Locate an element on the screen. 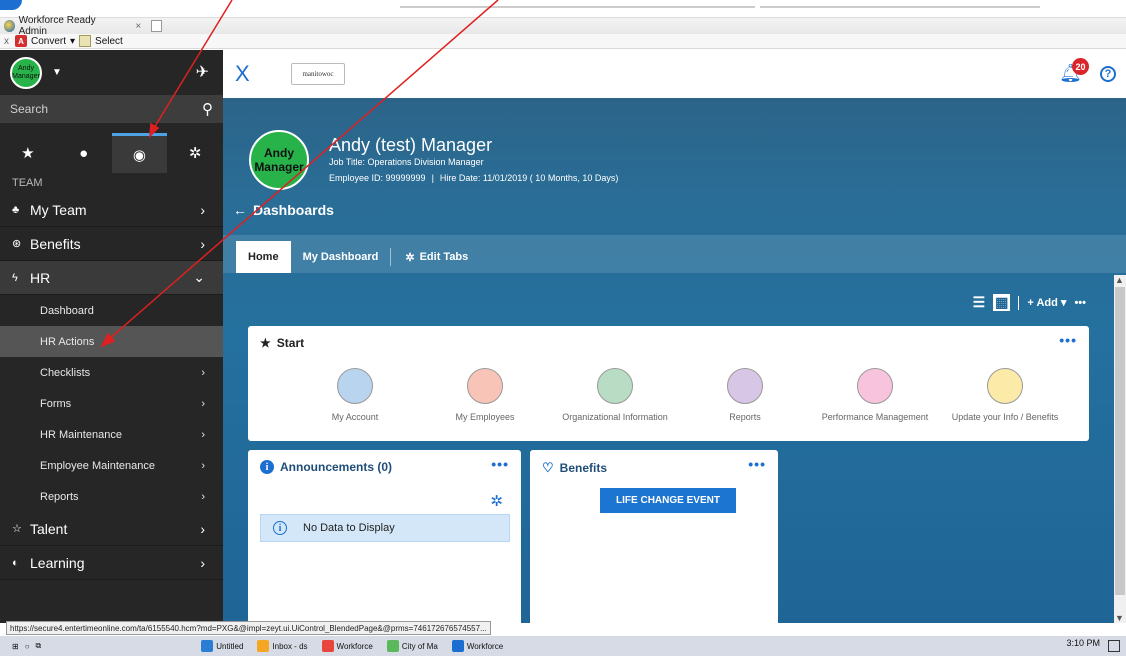  close-toolbar-icon: x is located at coordinates (6, 41).